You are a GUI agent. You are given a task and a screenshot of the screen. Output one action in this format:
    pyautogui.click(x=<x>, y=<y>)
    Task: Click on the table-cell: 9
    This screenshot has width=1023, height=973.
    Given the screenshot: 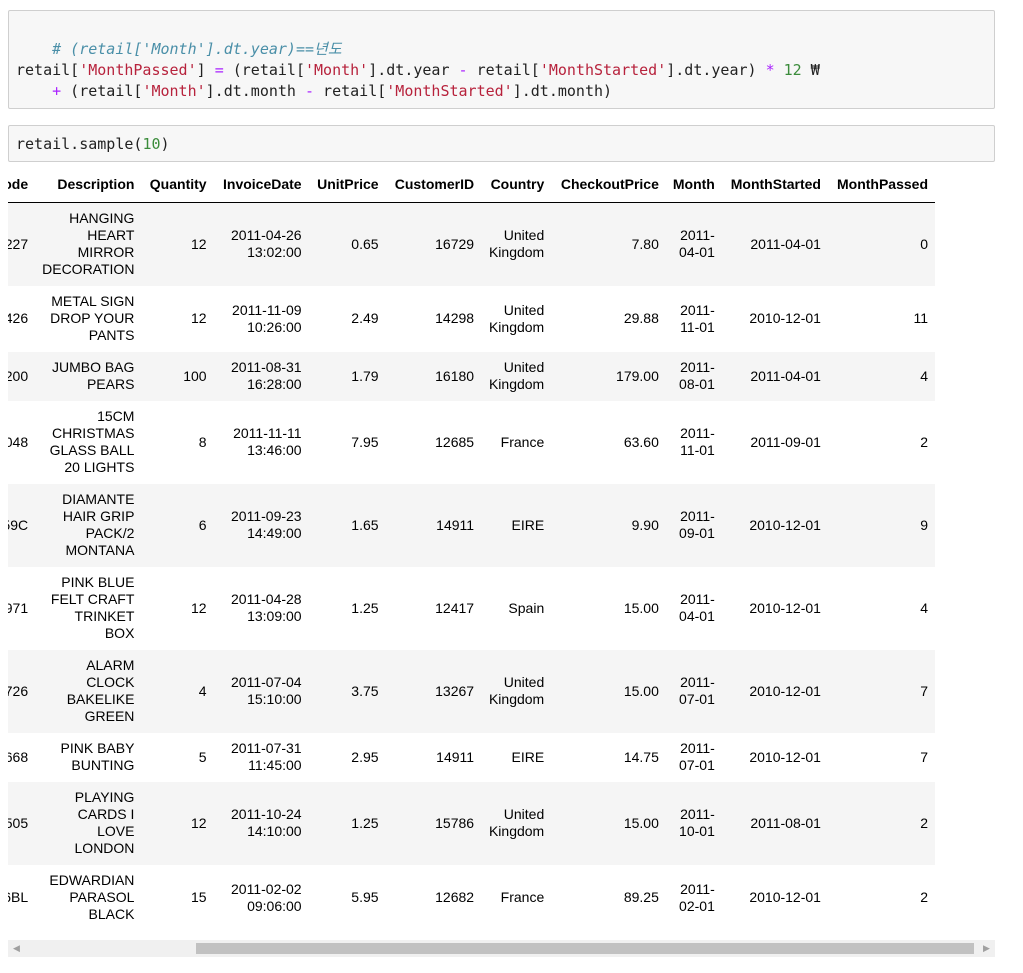 What is the action you would take?
    pyautogui.click(x=924, y=524)
    